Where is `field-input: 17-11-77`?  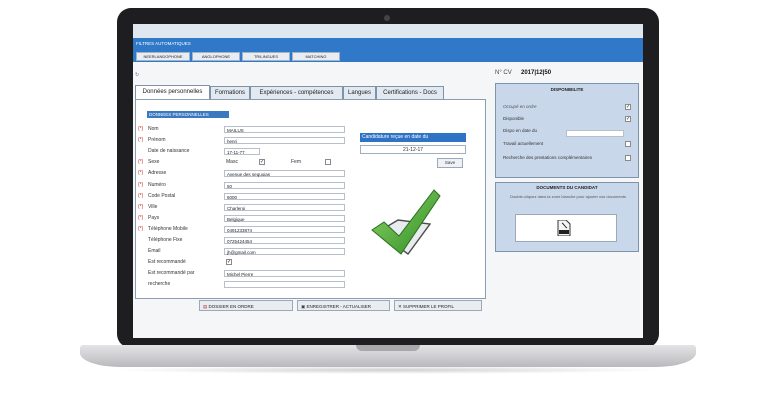
field-input: 17-11-77 is located at coordinates (242, 152).